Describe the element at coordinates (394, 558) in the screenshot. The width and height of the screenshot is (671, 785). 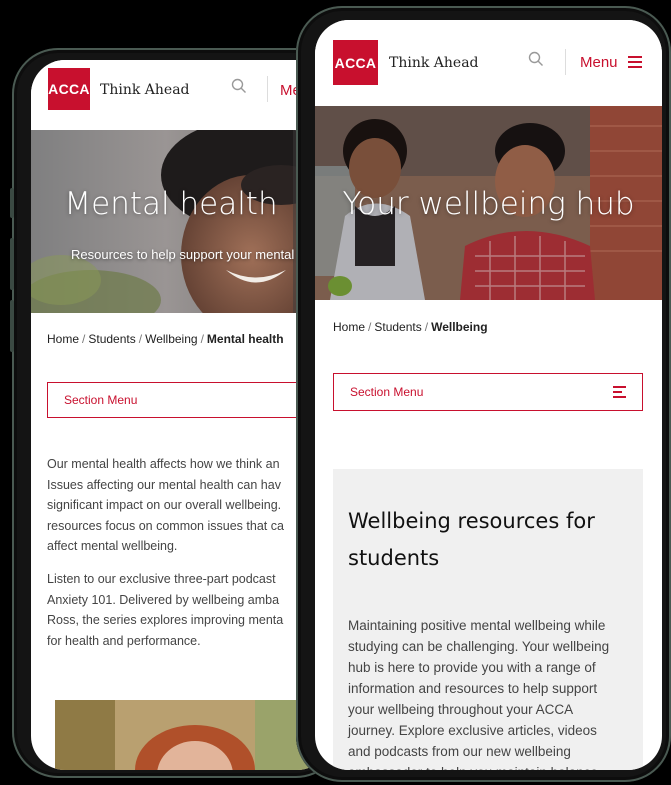
I see `card-title-line: students` at that location.